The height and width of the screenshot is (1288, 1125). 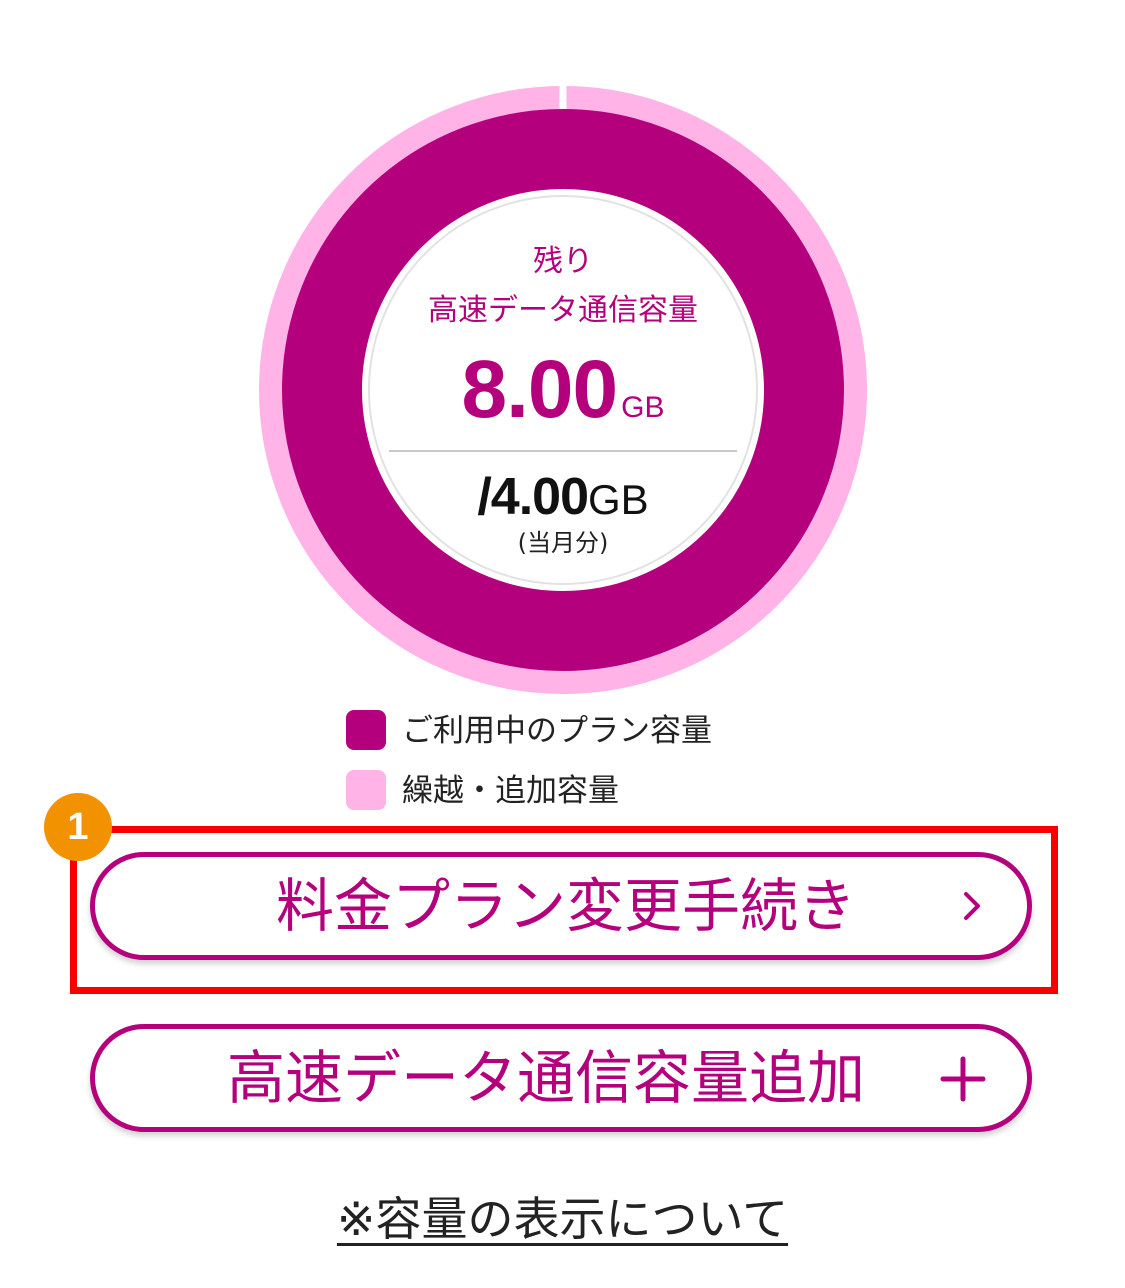 I want to click on legend-swatch-plan, so click(x=366, y=730).